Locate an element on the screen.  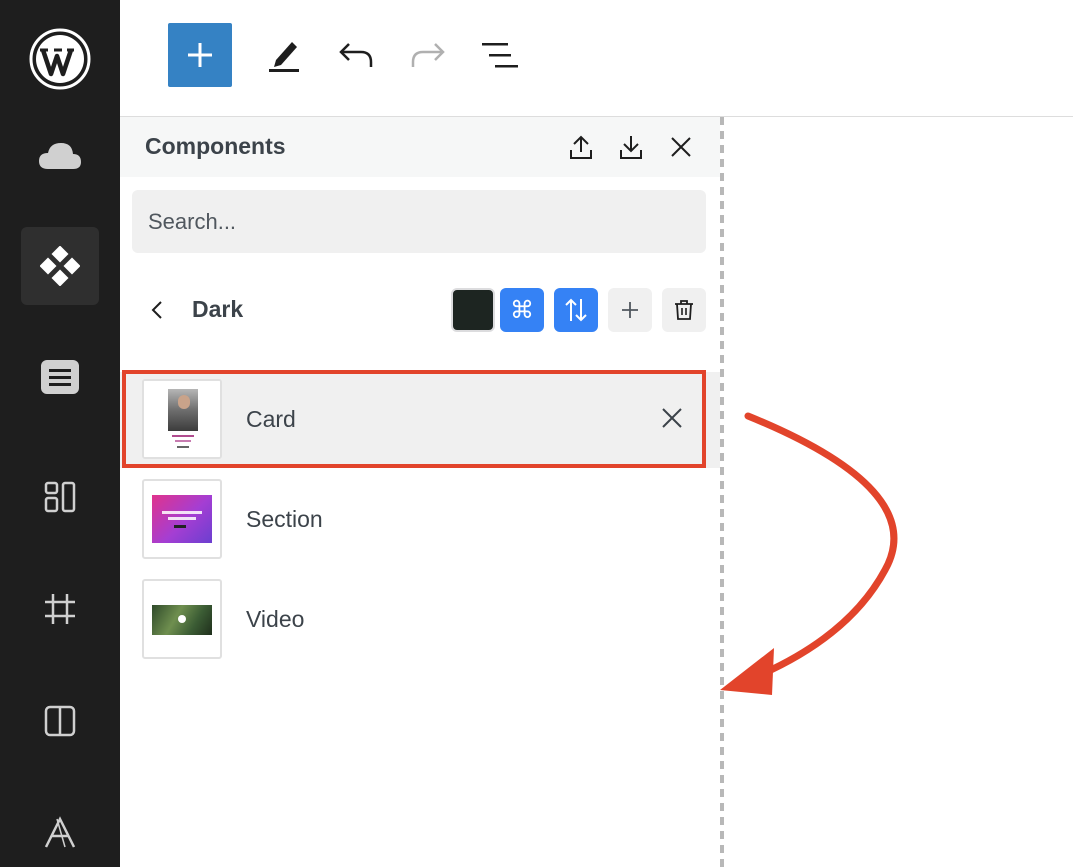
sidebar-item-frame is located at coordinates (60, 609).